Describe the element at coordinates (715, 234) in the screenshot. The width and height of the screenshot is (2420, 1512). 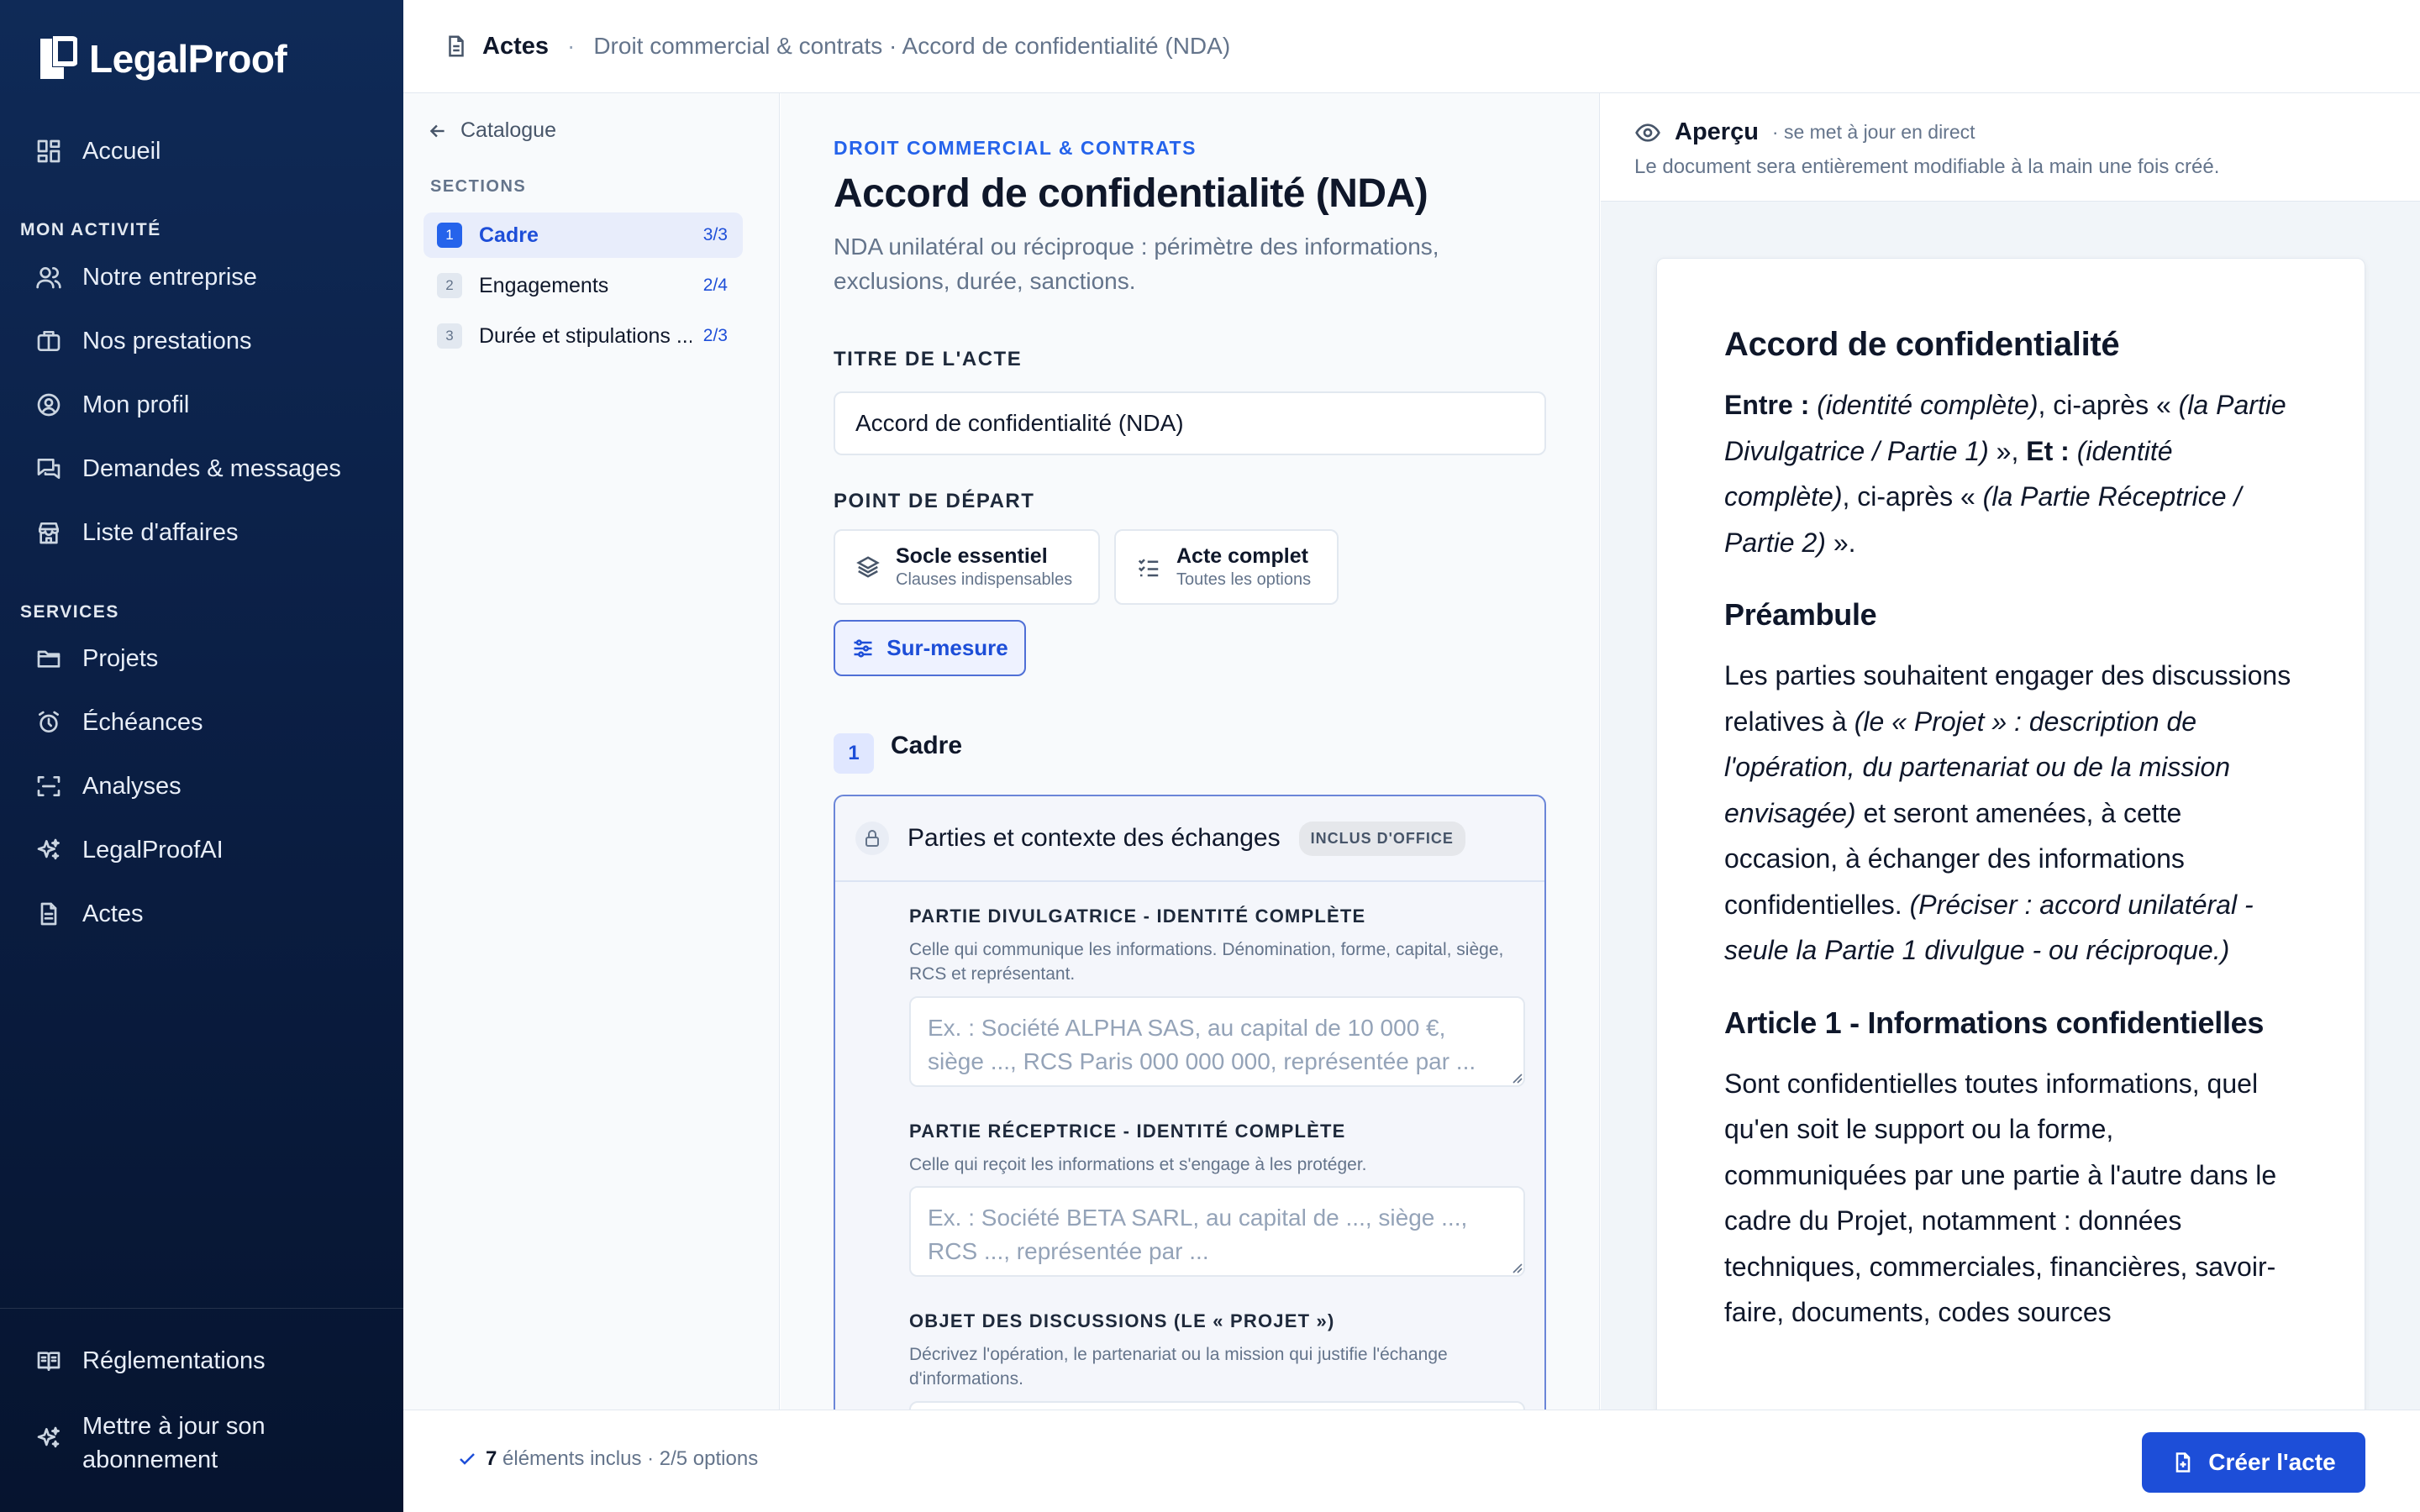
I see `section-count: 3/3` at that location.